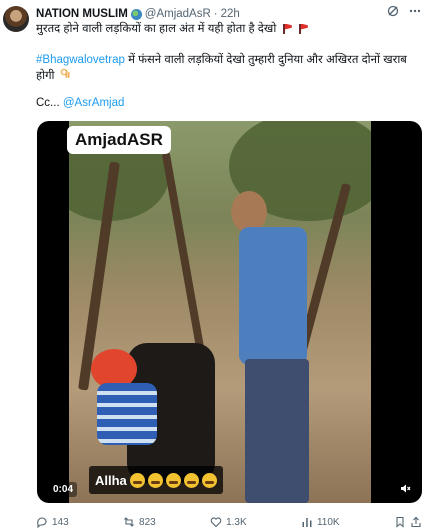 The image size is (427, 530). Describe the element at coordinates (178, 14) in the screenshot. I see `author-handle: @AmjadAsR` at that location.